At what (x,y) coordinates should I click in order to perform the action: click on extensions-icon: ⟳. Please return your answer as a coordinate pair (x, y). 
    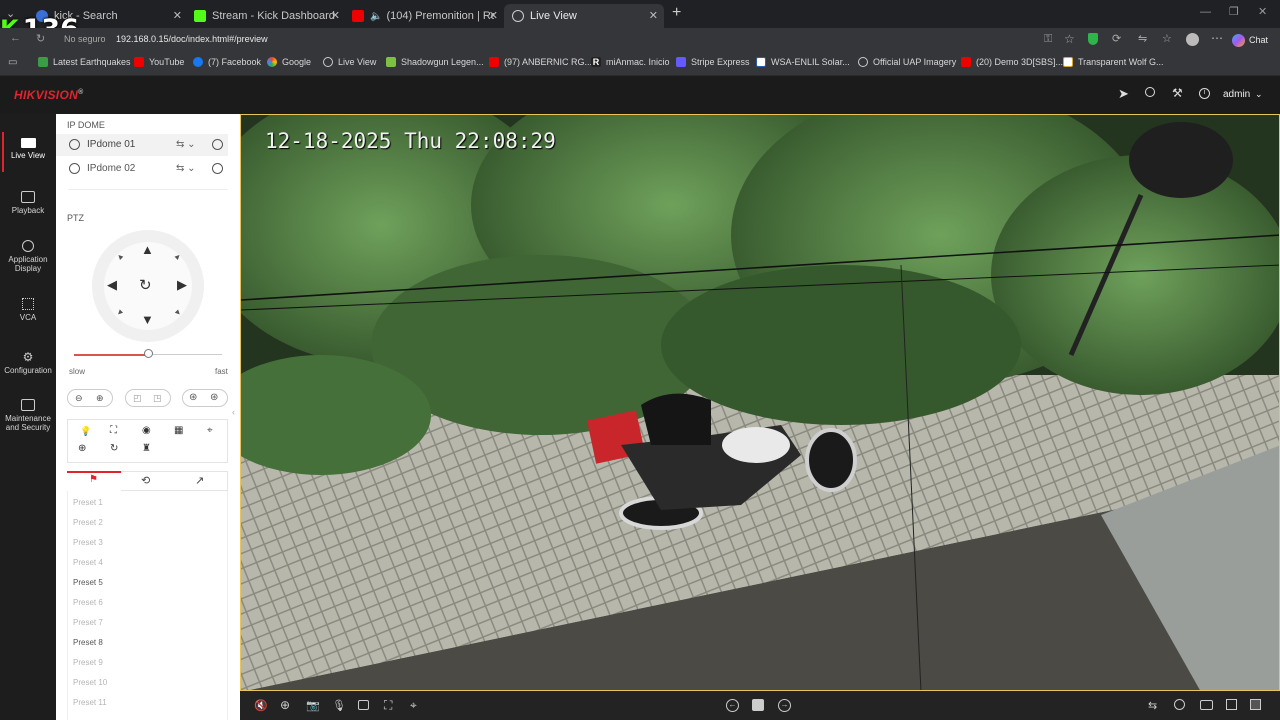
    Looking at the image, I should click on (1116, 38).